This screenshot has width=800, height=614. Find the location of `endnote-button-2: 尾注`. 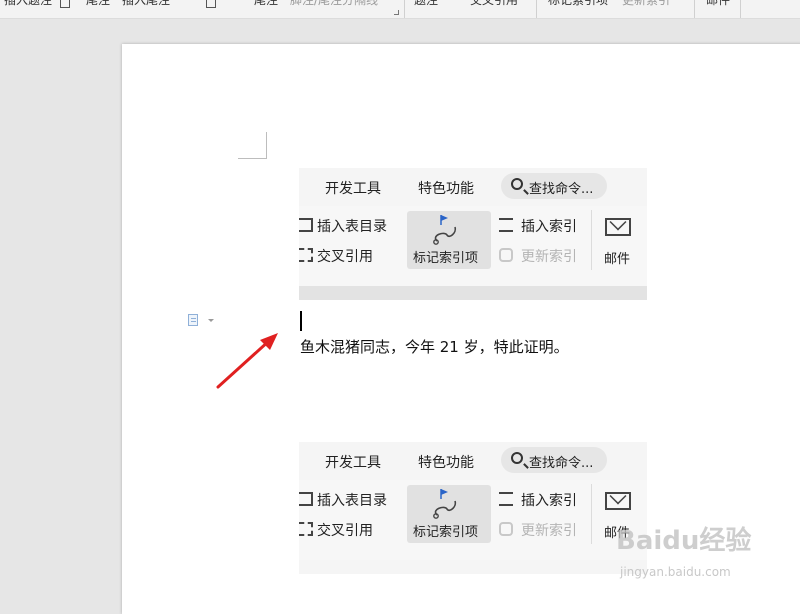

endnote-button-2: 尾注 is located at coordinates (266, 4).